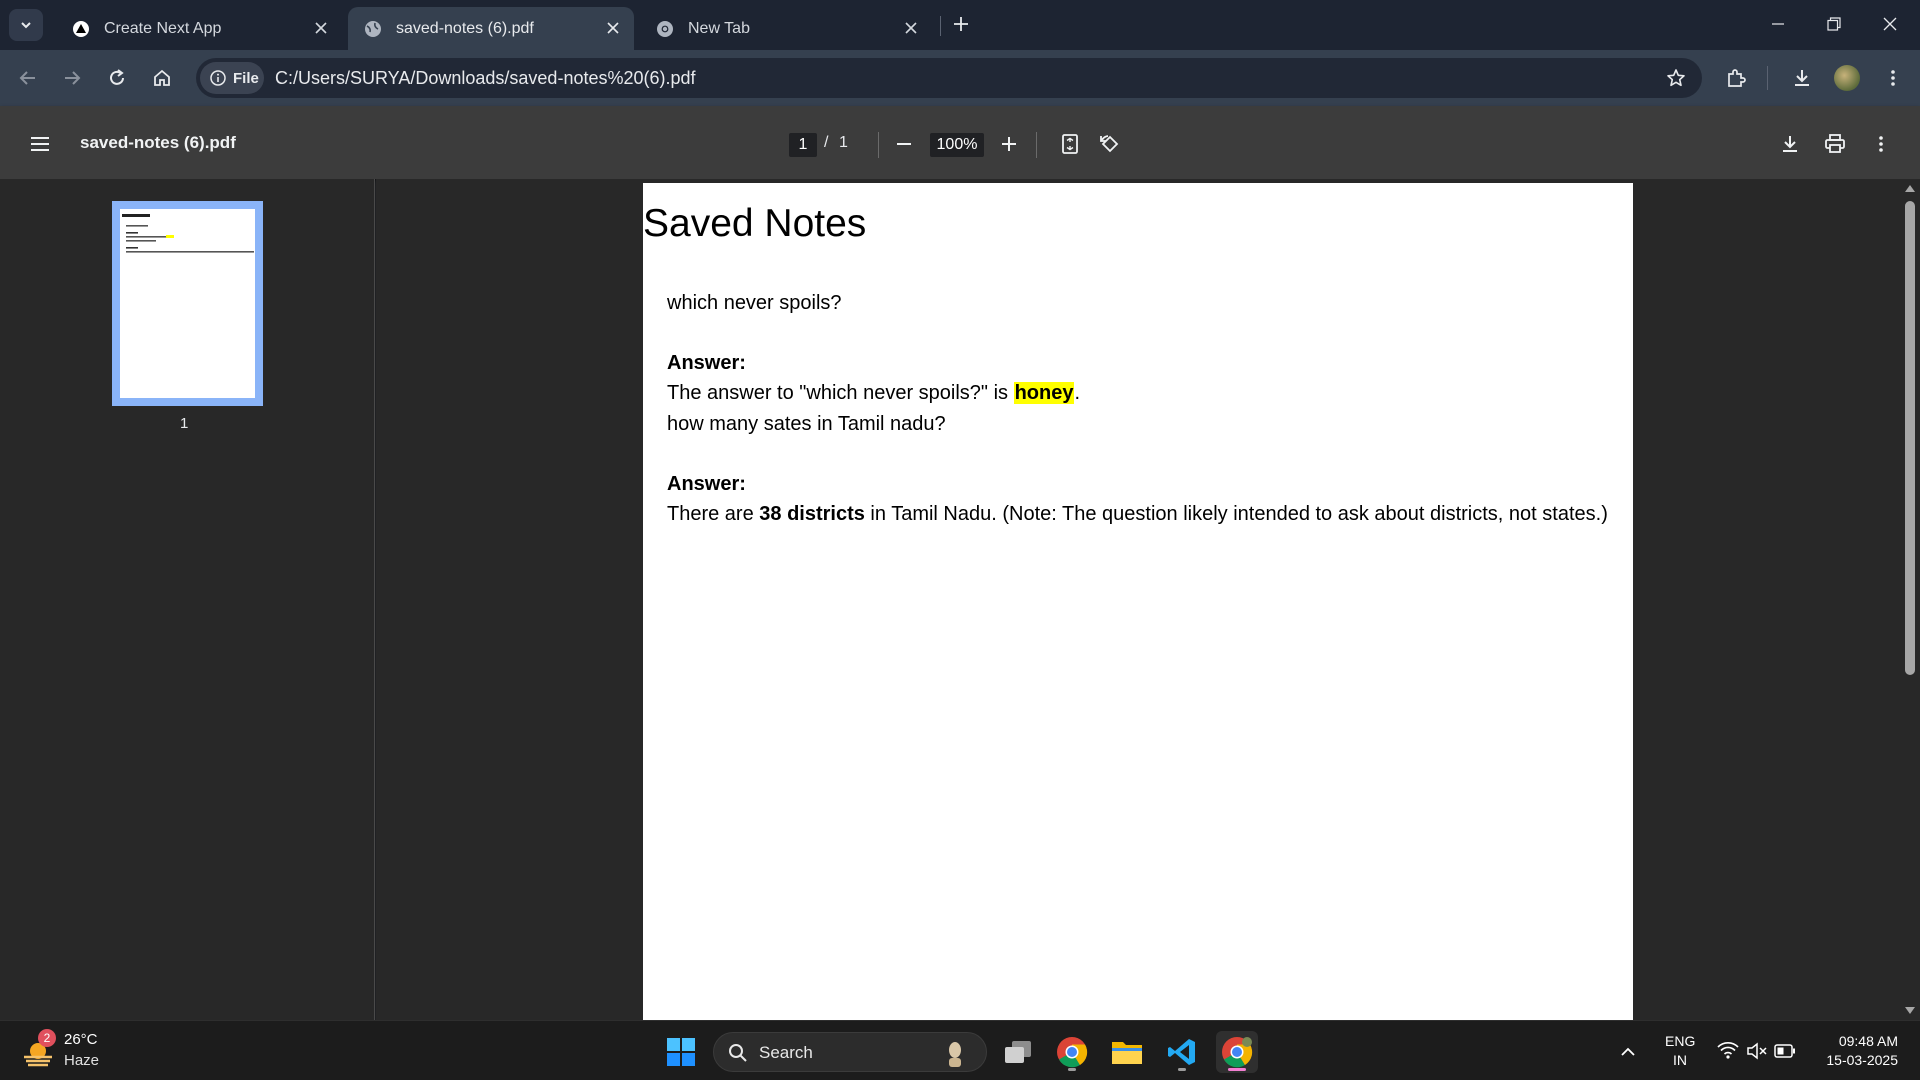  I want to click on thumbnail-page-number: 1, so click(184, 423).